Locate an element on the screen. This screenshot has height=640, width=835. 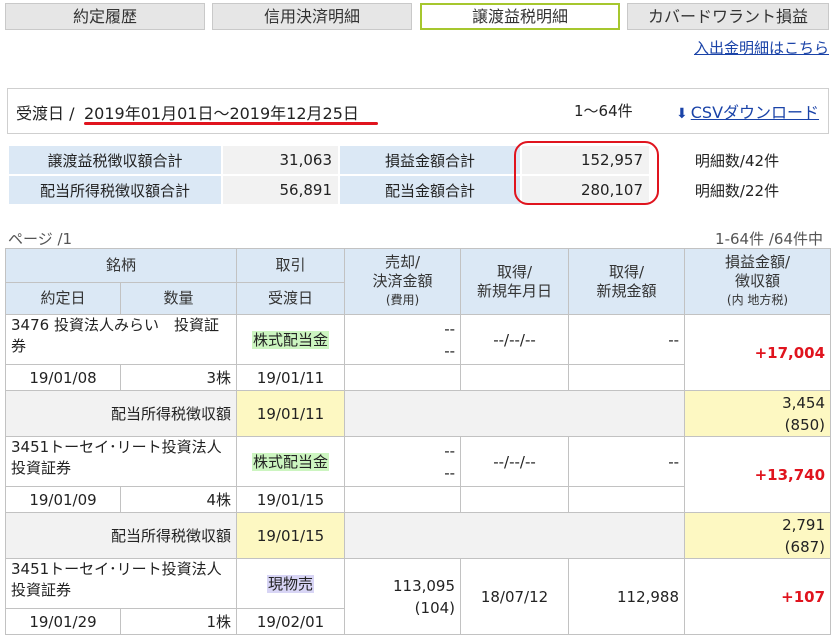
result-count: 1～64件 is located at coordinates (603, 111).